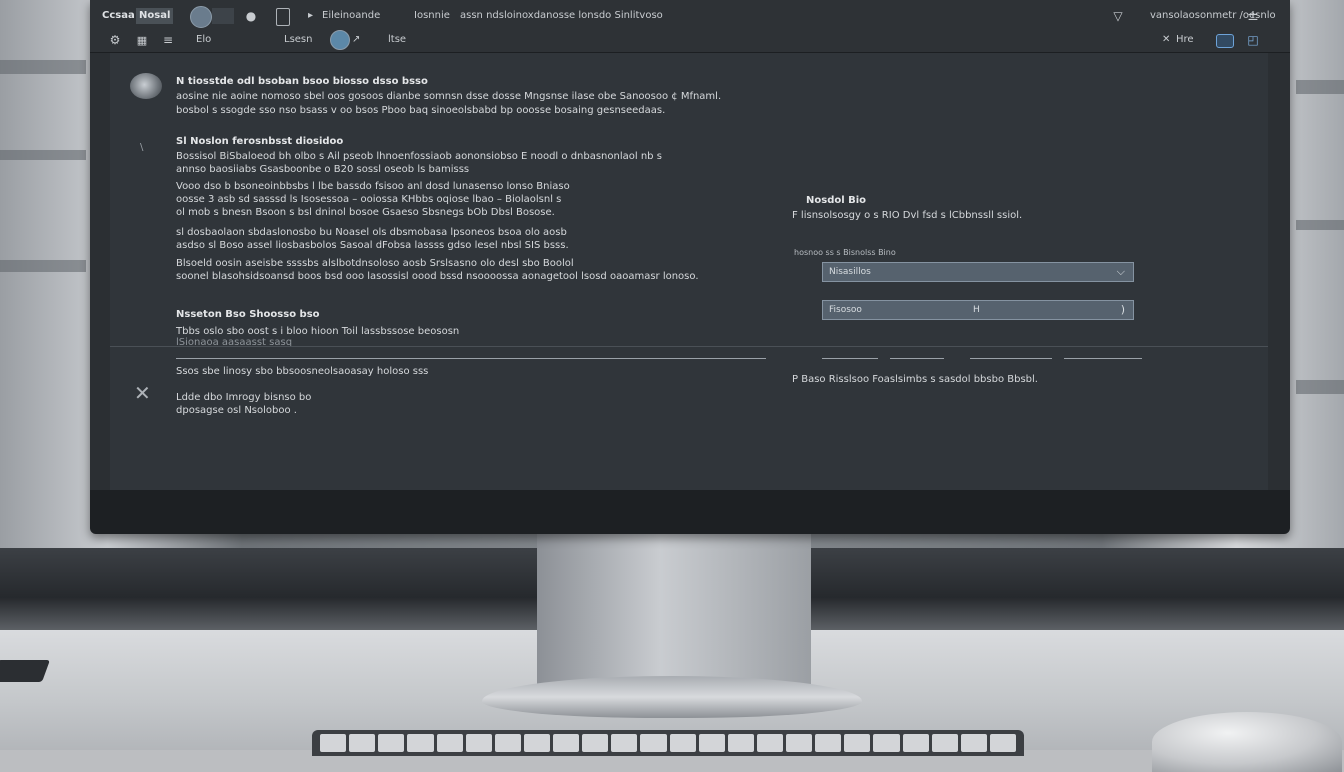 Image resolution: width=1344 pixels, height=772 pixels. Describe the element at coordinates (1121, 272) in the screenshot. I see `dropdown-icon: ⌵` at that location.